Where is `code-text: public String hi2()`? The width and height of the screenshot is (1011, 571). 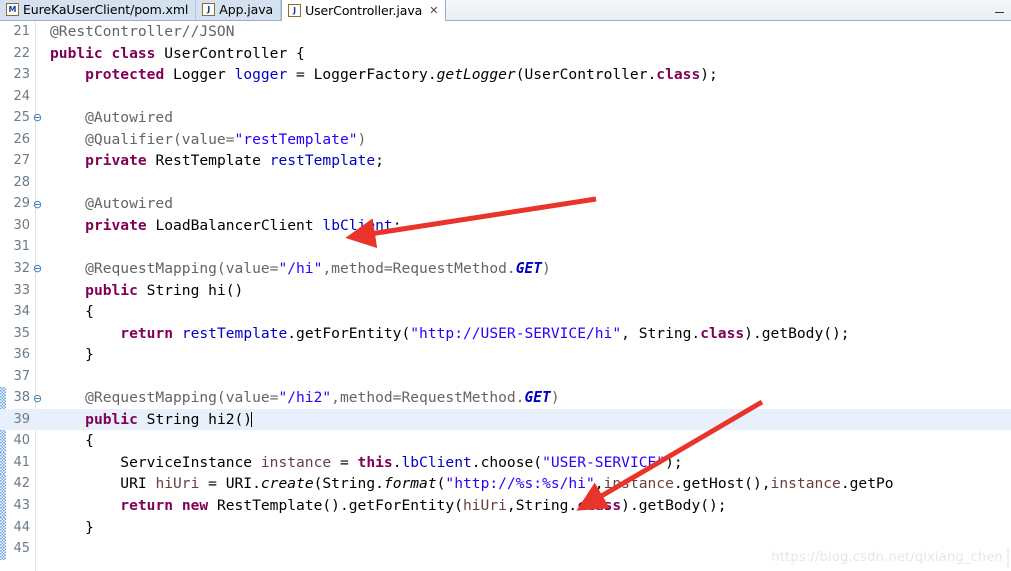 code-text: public String hi2() is located at coordinates (527, 420).